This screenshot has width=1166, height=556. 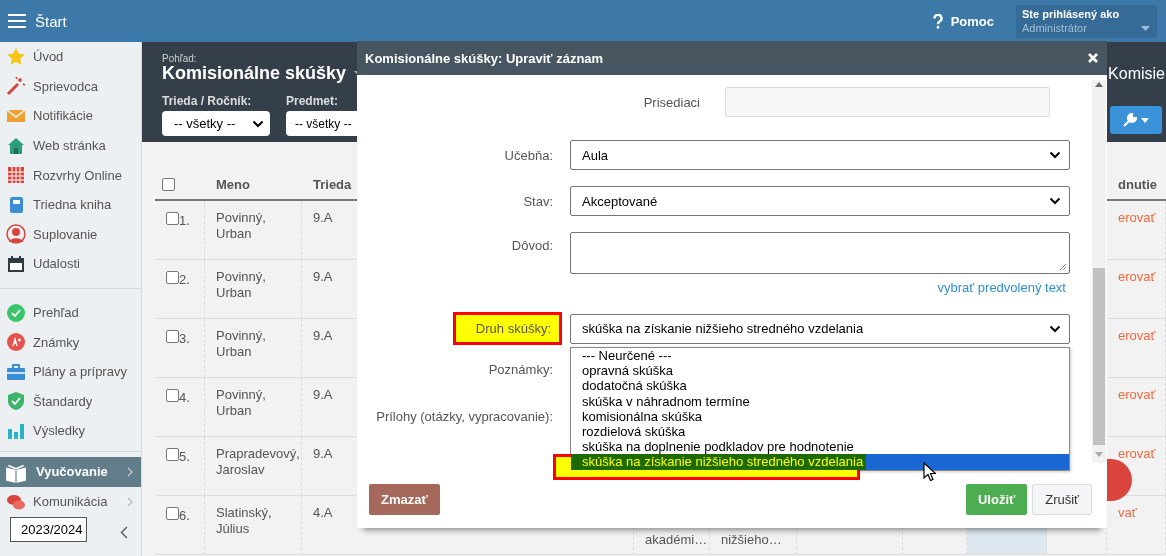 What do you see at coordinates (207, 101) in the screenshot?
I see `filter-label: Trieda / Ročník:` at bounding box center [207, 101].